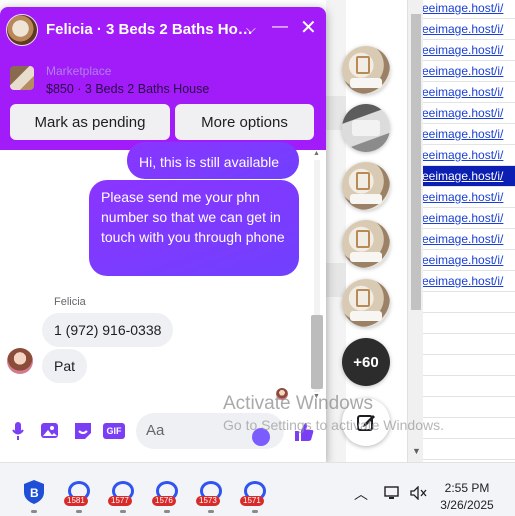  Describe the element at coordinates (254, 493) in the screenshot. I see `taskbar-app-5: 1571` at that location.